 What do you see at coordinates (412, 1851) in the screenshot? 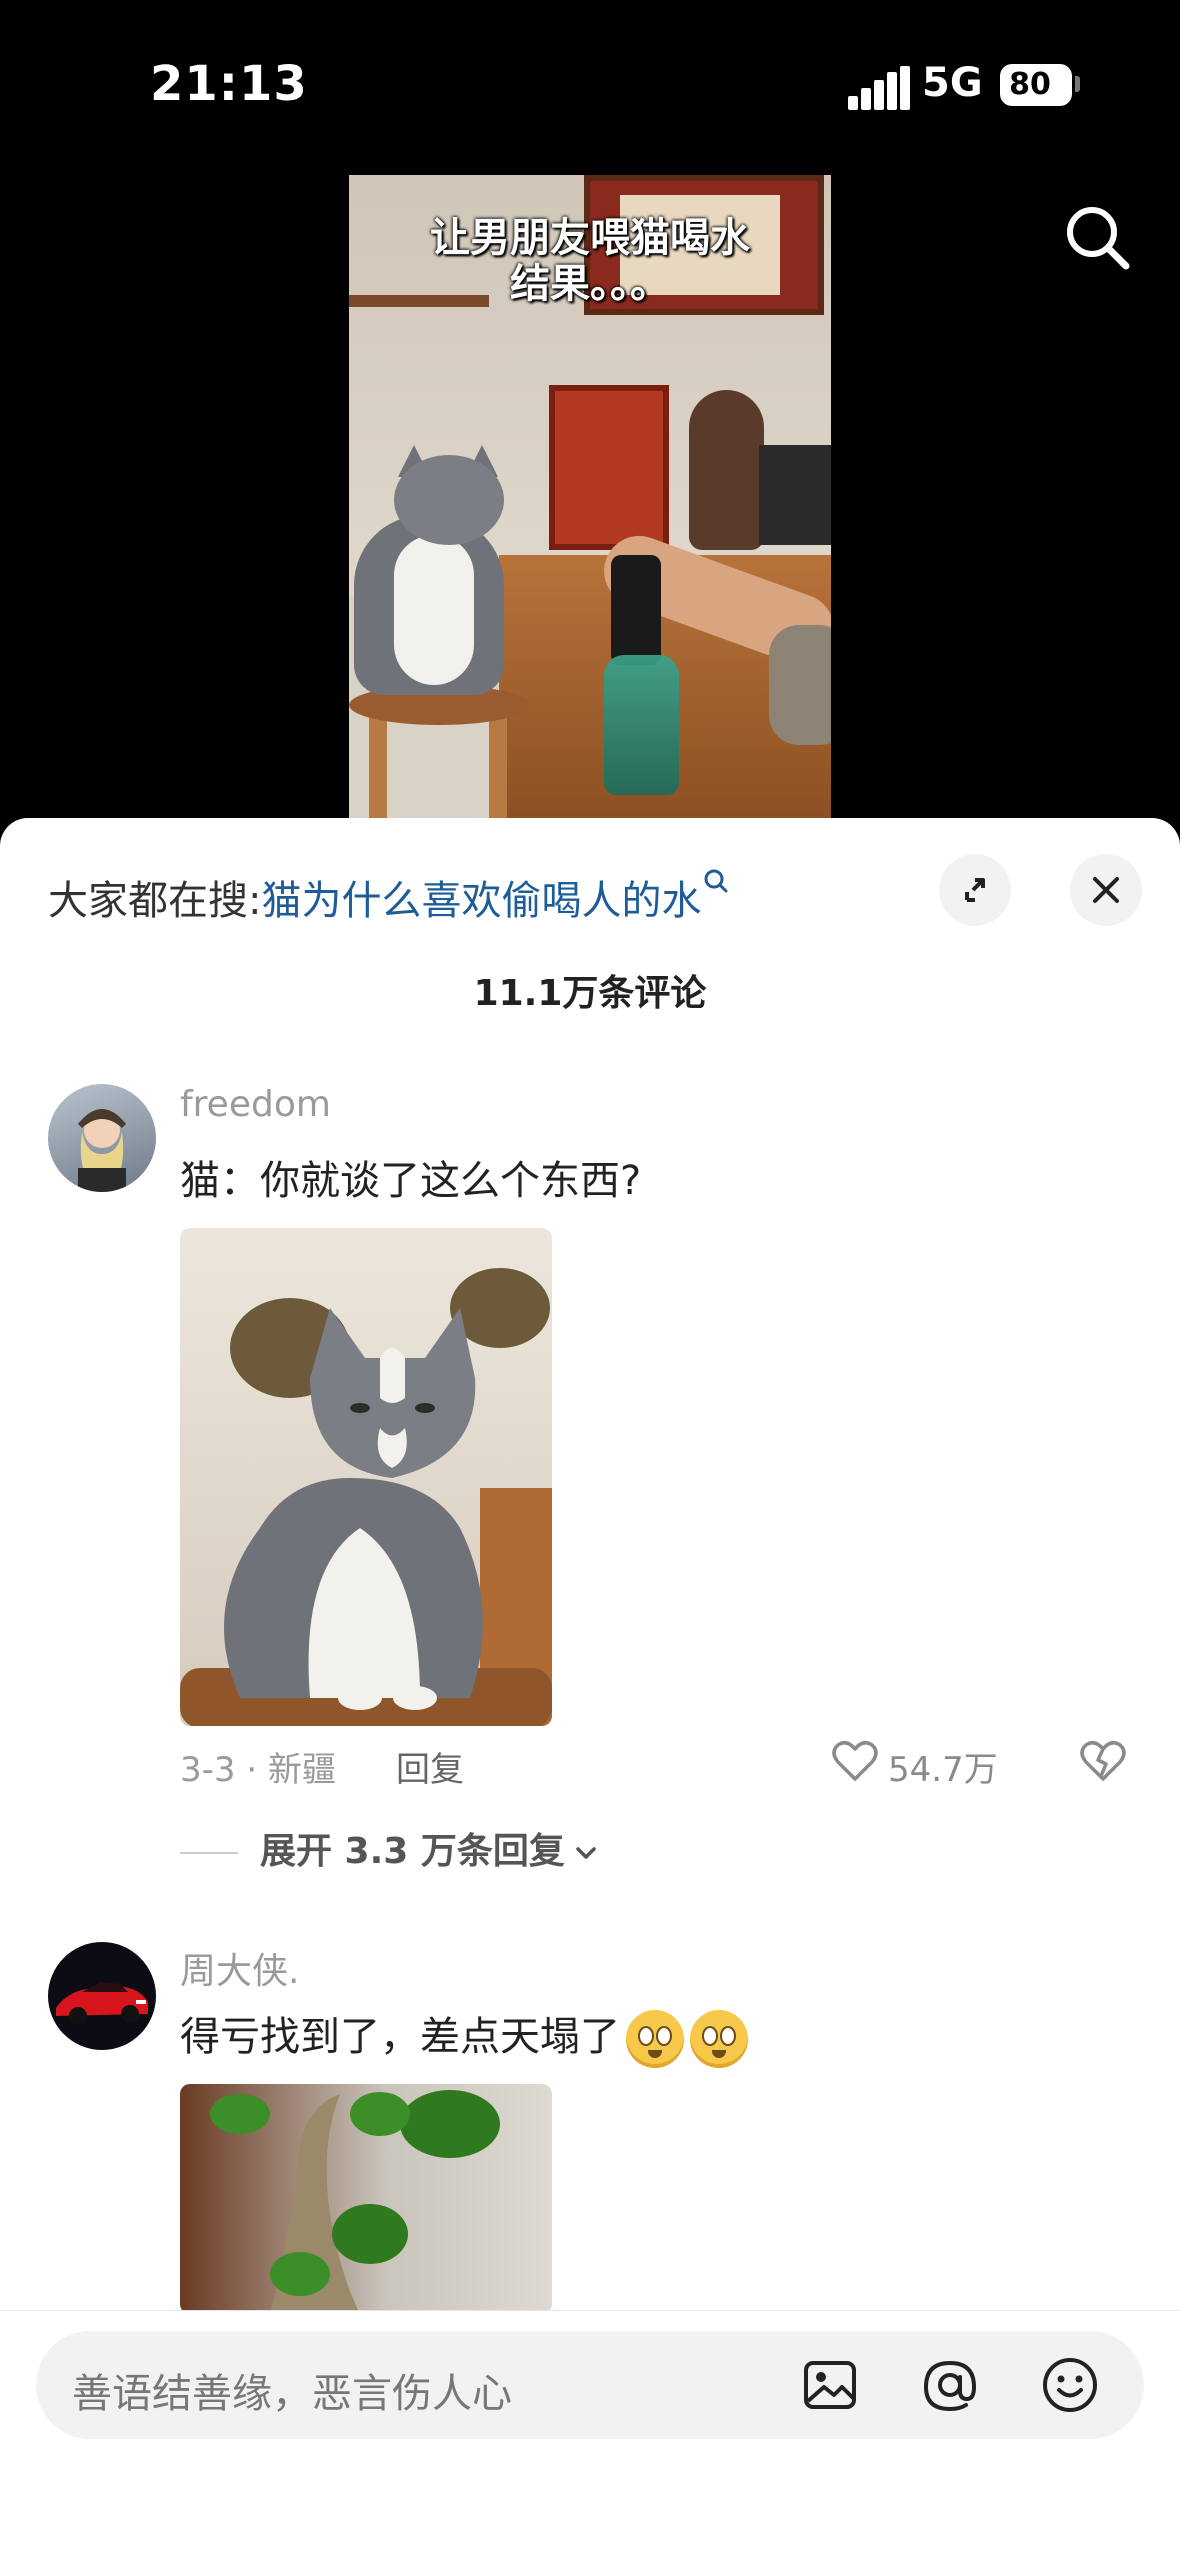
I see `expand-replies-label: 展开 3.3 万条回复` at bounding box center [412, 1851].